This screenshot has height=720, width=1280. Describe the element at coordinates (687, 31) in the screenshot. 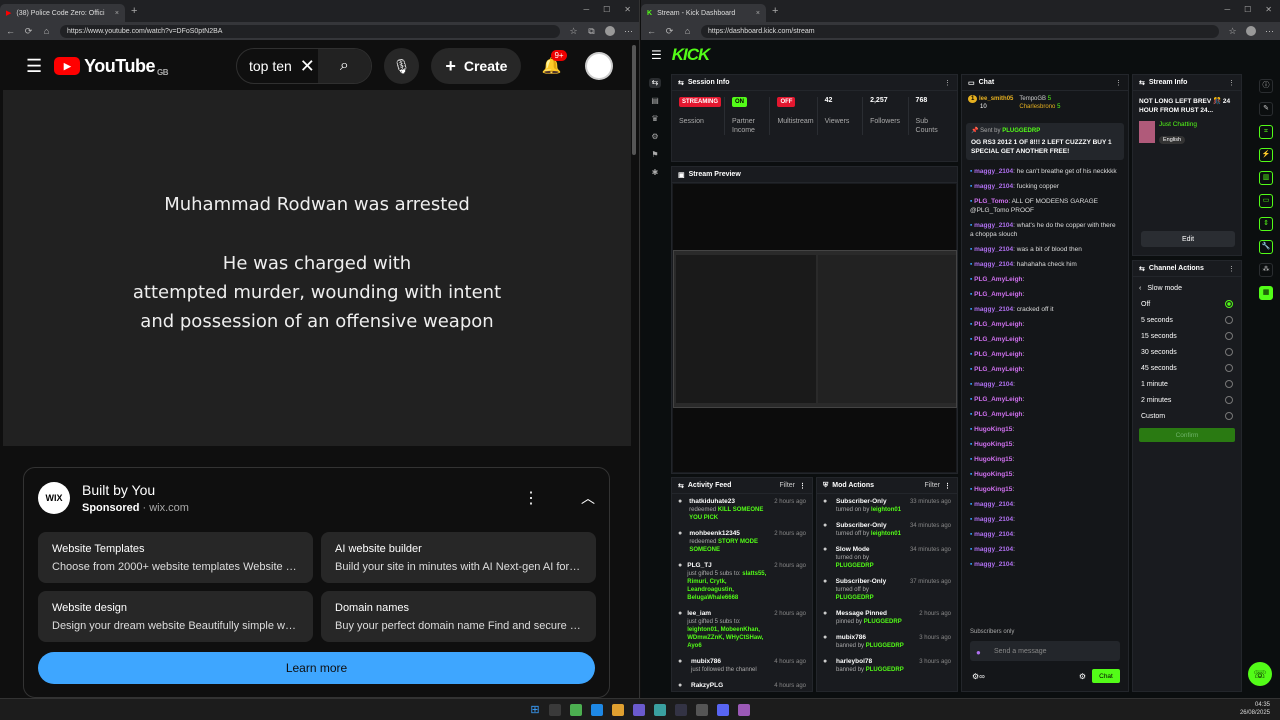

I see `home-icon: ⌂` at that location.